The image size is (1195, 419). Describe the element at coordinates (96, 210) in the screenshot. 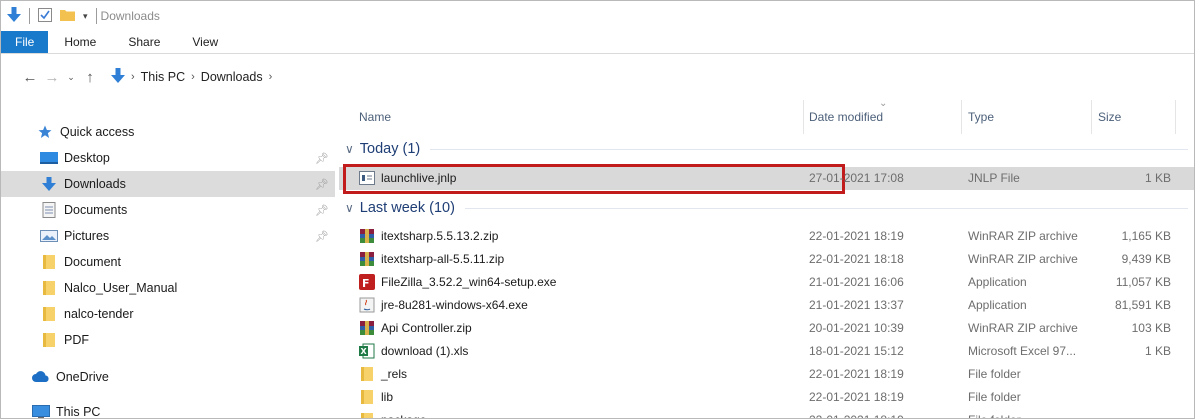

I see `sidebar-item-label: Documents` at that location.